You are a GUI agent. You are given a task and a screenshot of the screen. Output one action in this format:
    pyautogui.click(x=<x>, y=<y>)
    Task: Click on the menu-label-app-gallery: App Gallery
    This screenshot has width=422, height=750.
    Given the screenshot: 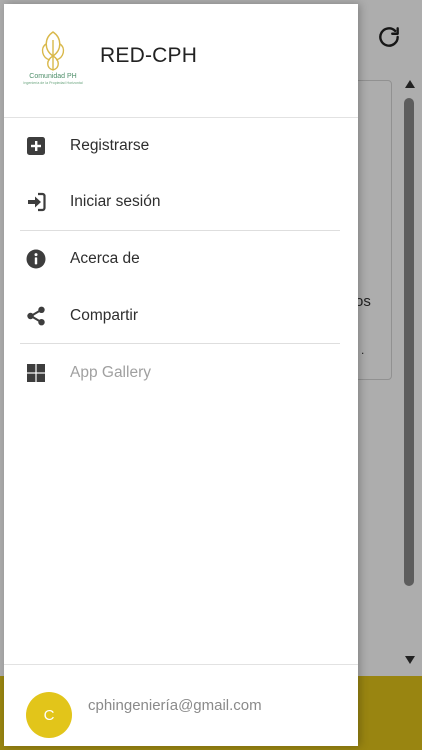 What is the action you would take?
    pyautogui.click(x=110, y=372)
    